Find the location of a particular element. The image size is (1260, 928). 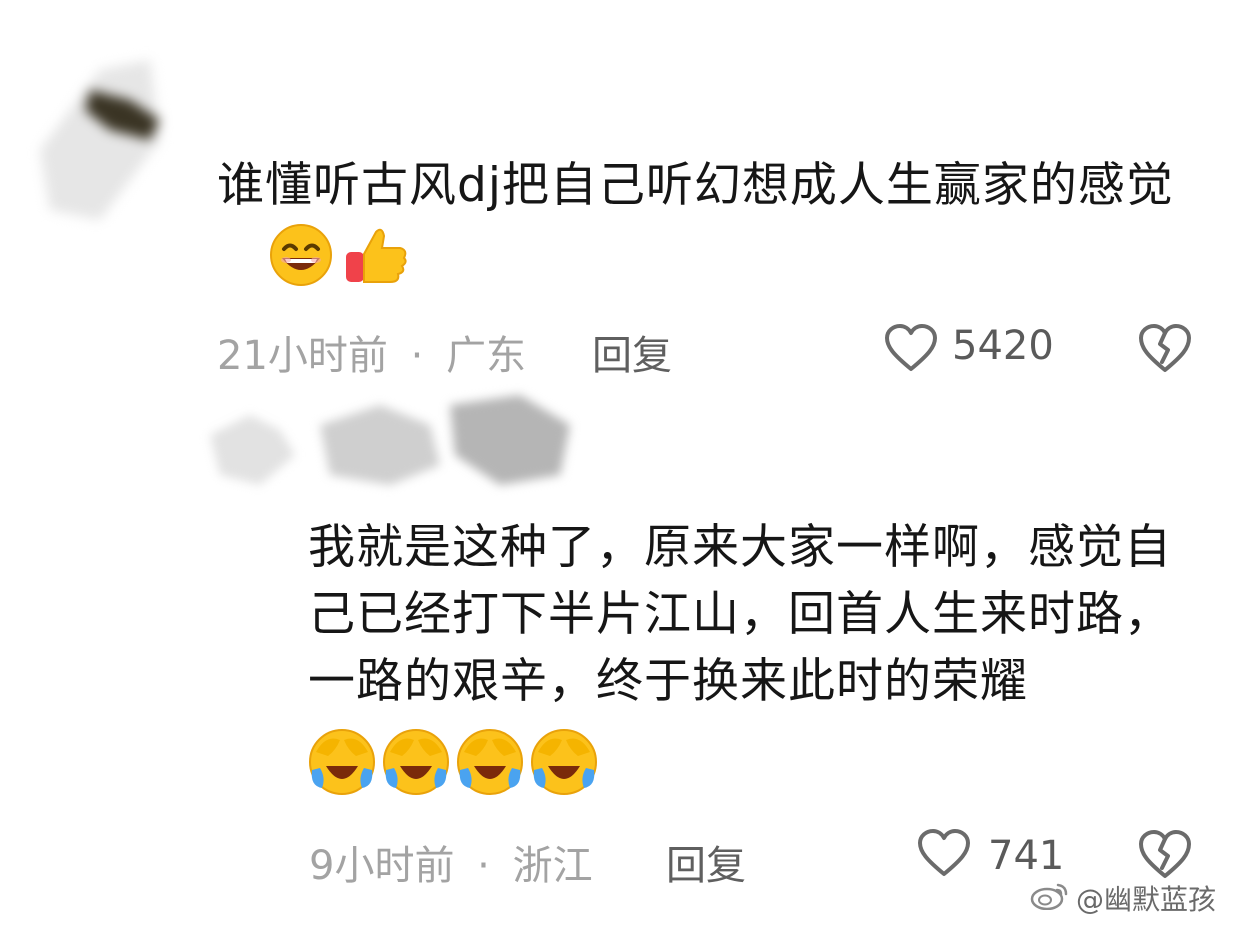

watermark-text: @幽默蓝孩 is located at coordinates (1146, 899).